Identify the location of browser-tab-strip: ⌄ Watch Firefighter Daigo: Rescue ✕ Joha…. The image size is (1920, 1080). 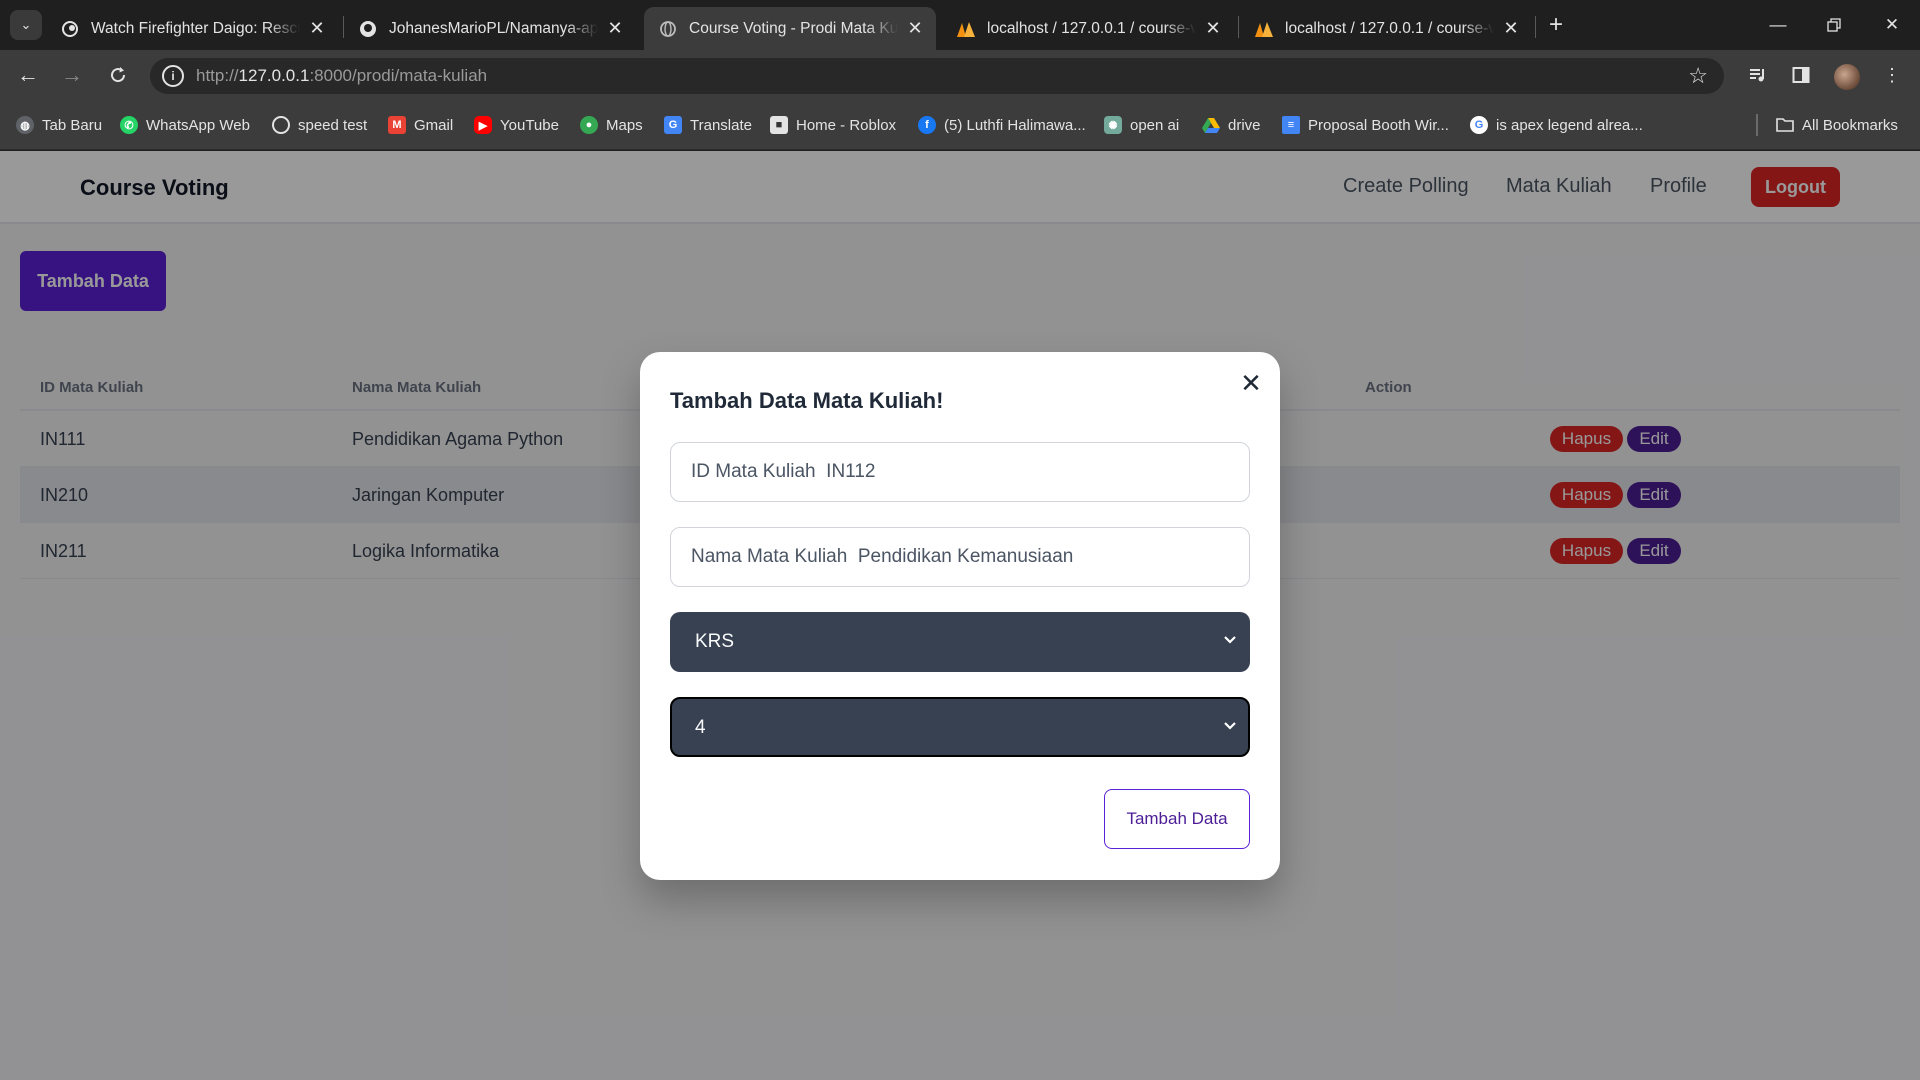
(960, 25).